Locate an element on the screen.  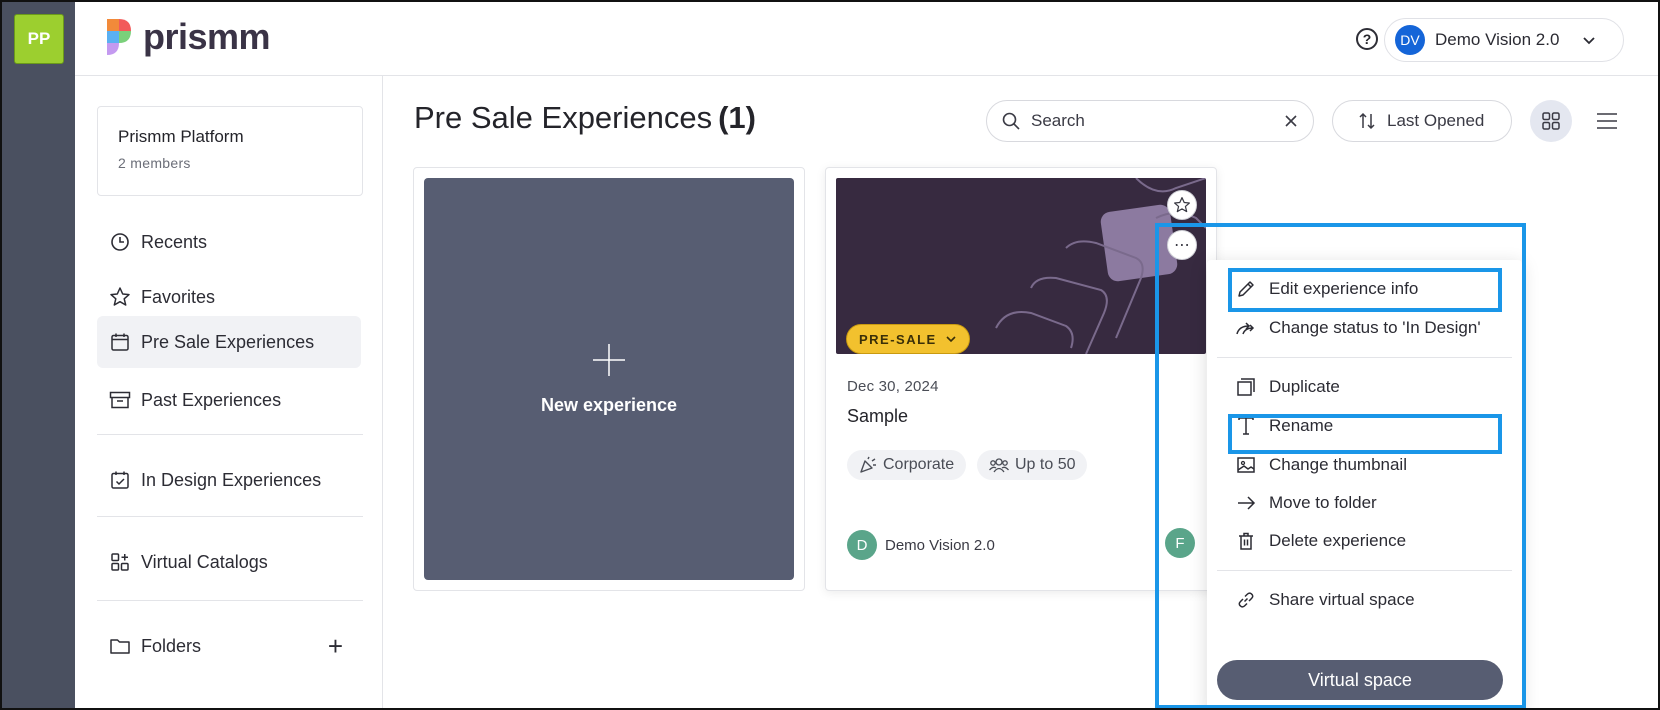
experience-owner: D Demo Vision 2.0 is located at coordinates (921, 545).